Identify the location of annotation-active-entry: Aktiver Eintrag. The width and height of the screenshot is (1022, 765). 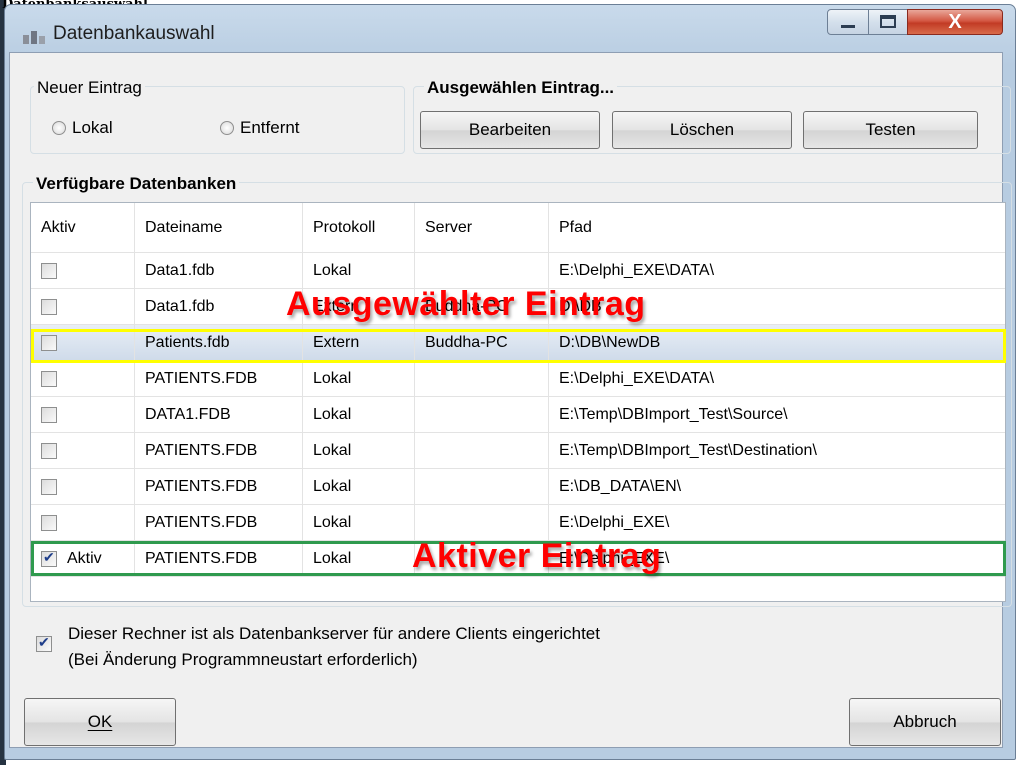
(537, 556).